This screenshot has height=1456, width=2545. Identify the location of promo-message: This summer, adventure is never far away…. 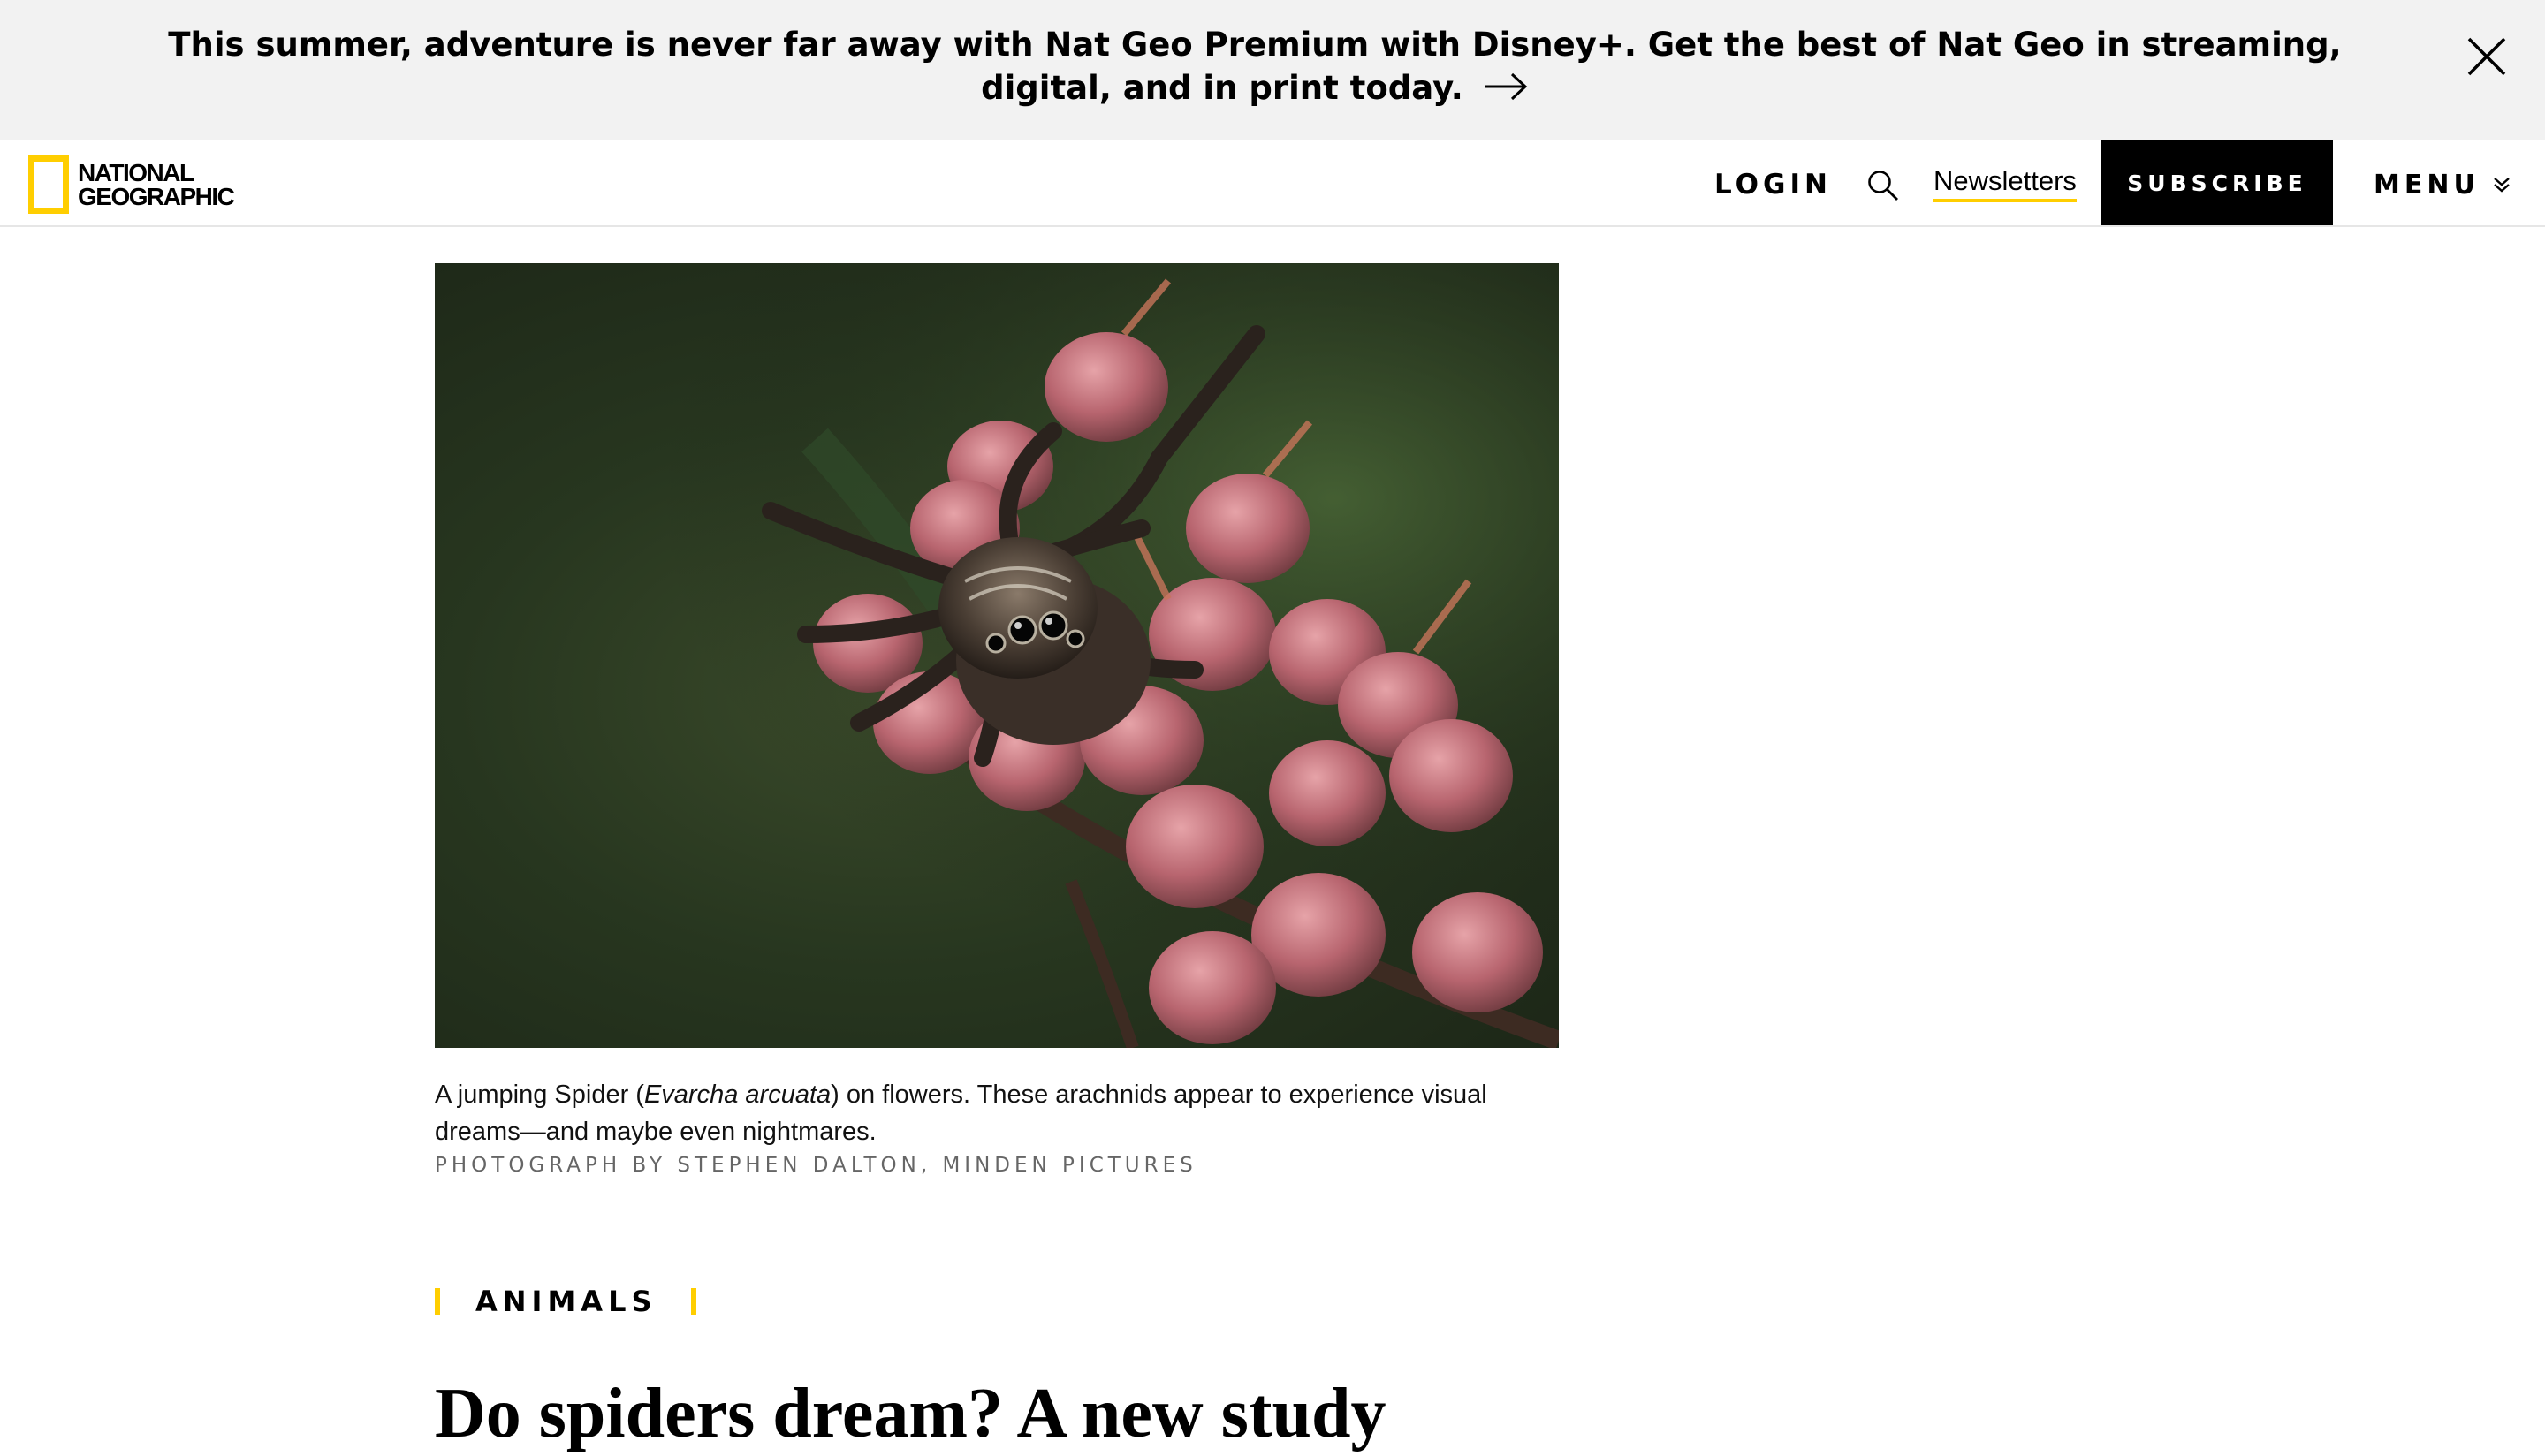
(1255, 67).